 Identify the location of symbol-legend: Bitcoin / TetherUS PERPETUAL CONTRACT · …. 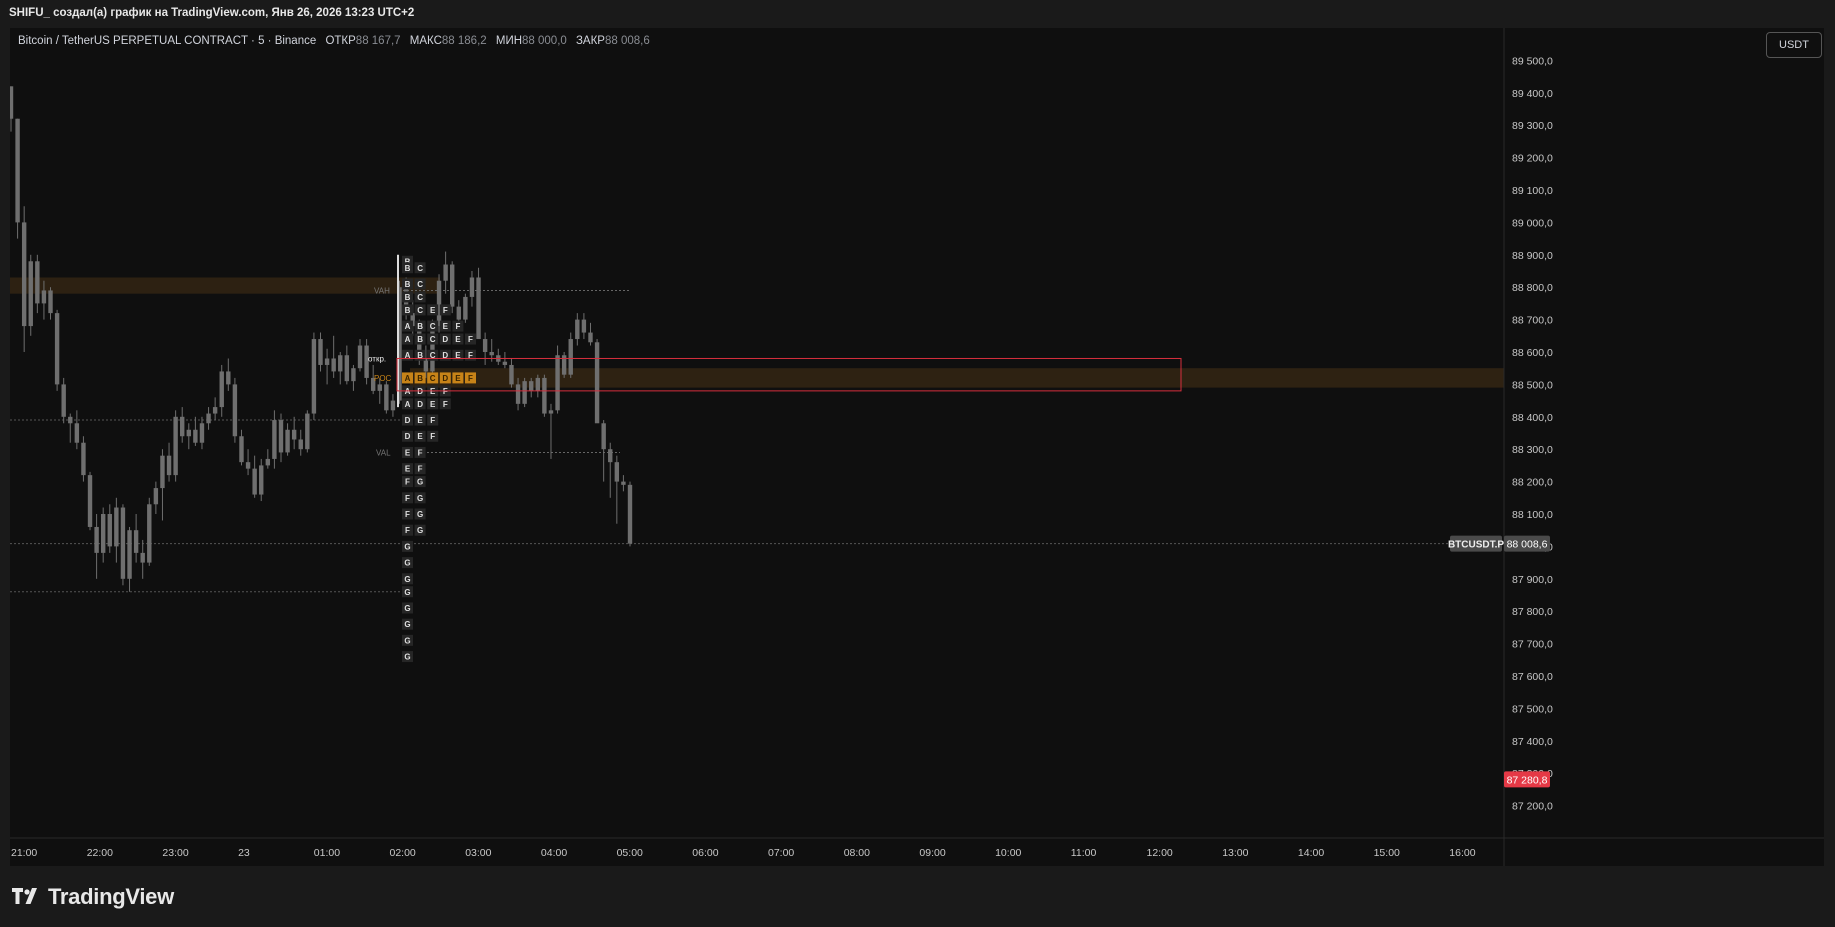
(334, 41).